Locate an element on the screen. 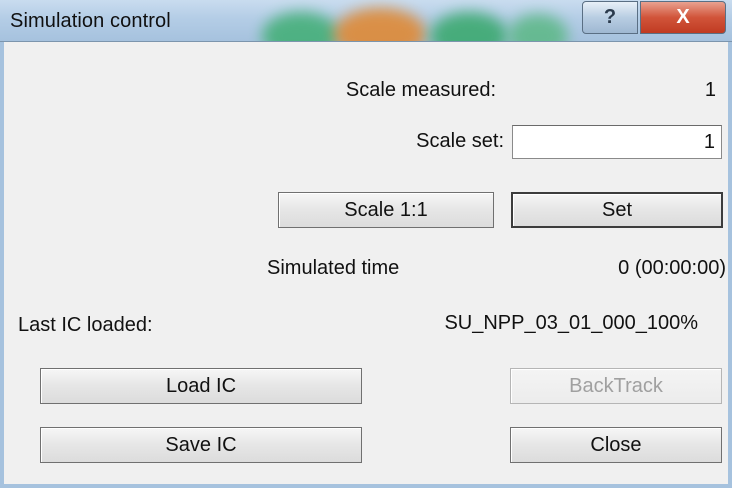  title-bar: Simulation control ? X is located at coordinates (366, 21).